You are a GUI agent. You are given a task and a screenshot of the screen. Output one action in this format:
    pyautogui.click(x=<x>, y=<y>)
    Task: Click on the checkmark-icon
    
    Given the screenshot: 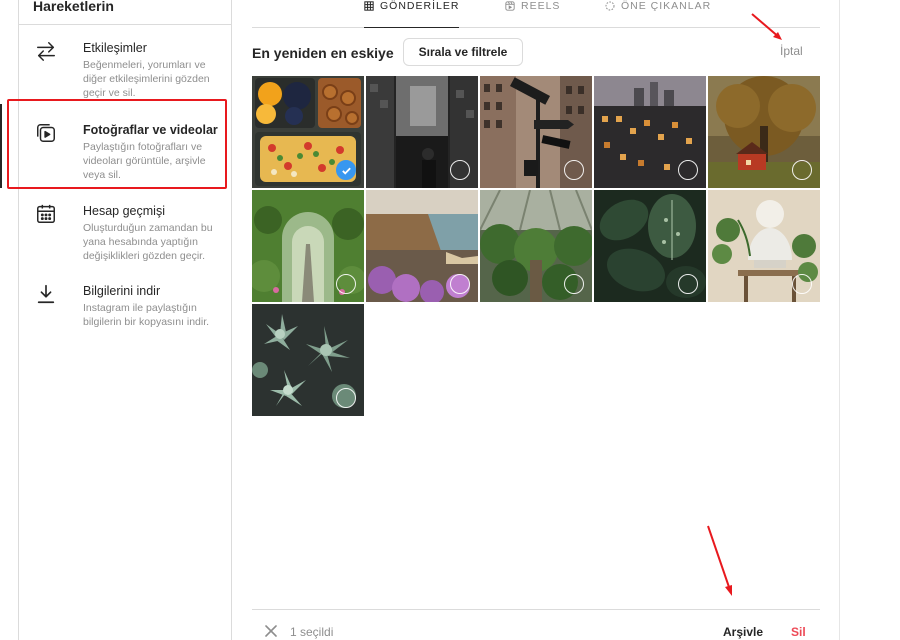 What is the action you would take?
    pyautogui.click(x=346, y=171)
    